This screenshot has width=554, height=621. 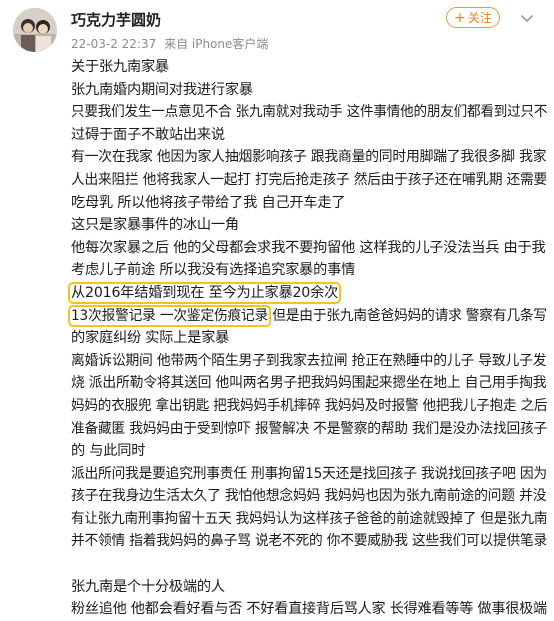 What do you see at coordinates (527, 18) in the screenshot?
I see `chevron-down-icon` at bounding box center [527, 18].